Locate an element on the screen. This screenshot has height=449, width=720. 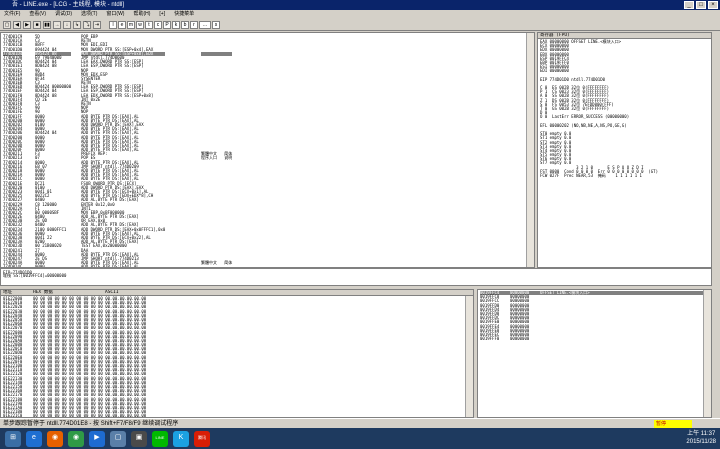
step-over-button: ↓ is located at coordinates (67, 24).